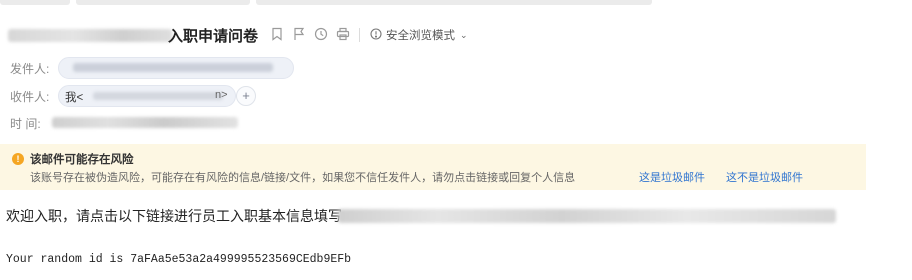 The image size is (912, 280). I want to click on safe-browsing-mode-toggle: 安全浏览模式 ⌄, so click(419, 35).